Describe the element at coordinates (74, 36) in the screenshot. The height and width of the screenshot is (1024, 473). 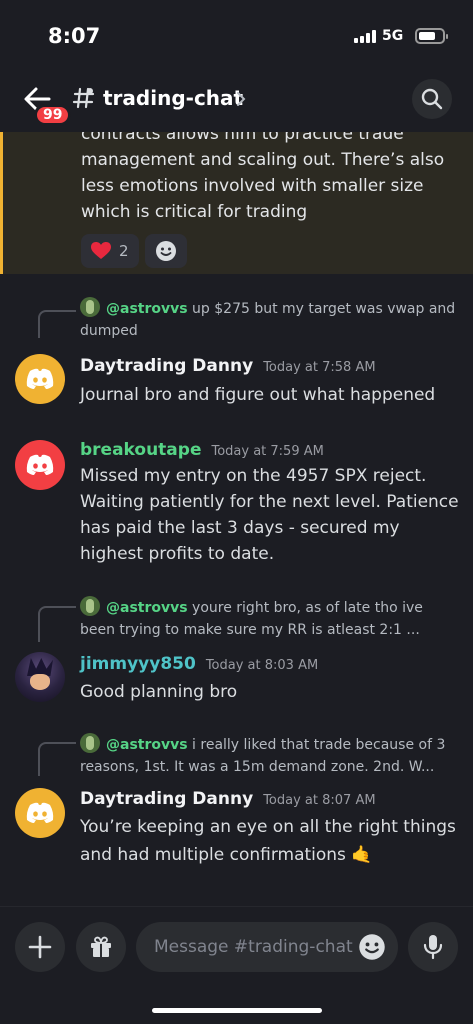
I see `status-time: 8:07` at that location.